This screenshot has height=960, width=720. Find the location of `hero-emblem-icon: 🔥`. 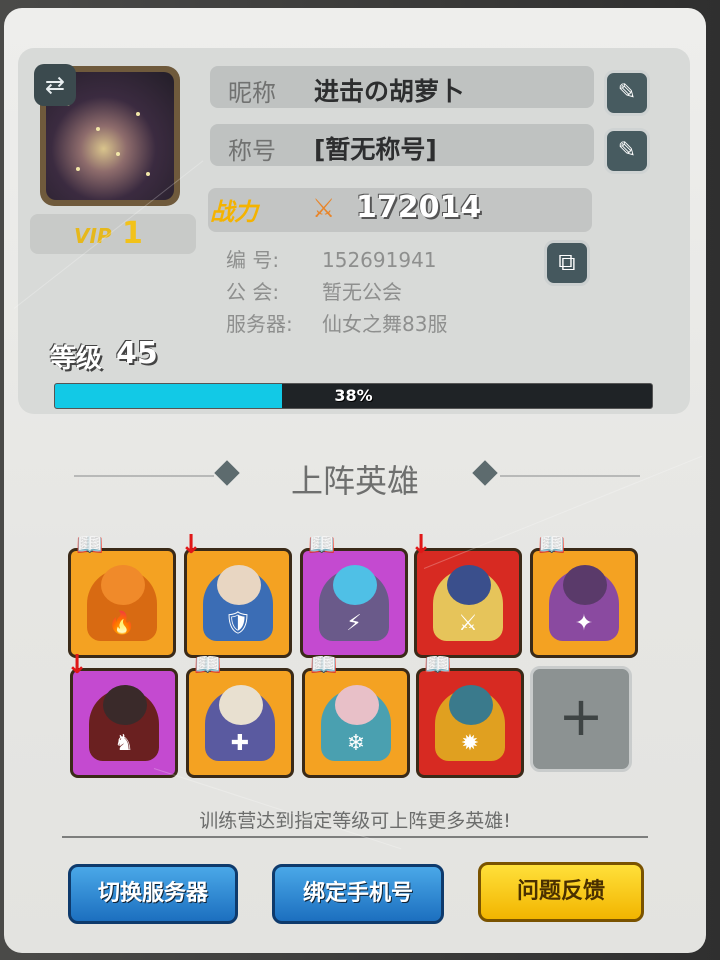

hero-emblem-icon: 🔥 is located at coordinates (122, 623).